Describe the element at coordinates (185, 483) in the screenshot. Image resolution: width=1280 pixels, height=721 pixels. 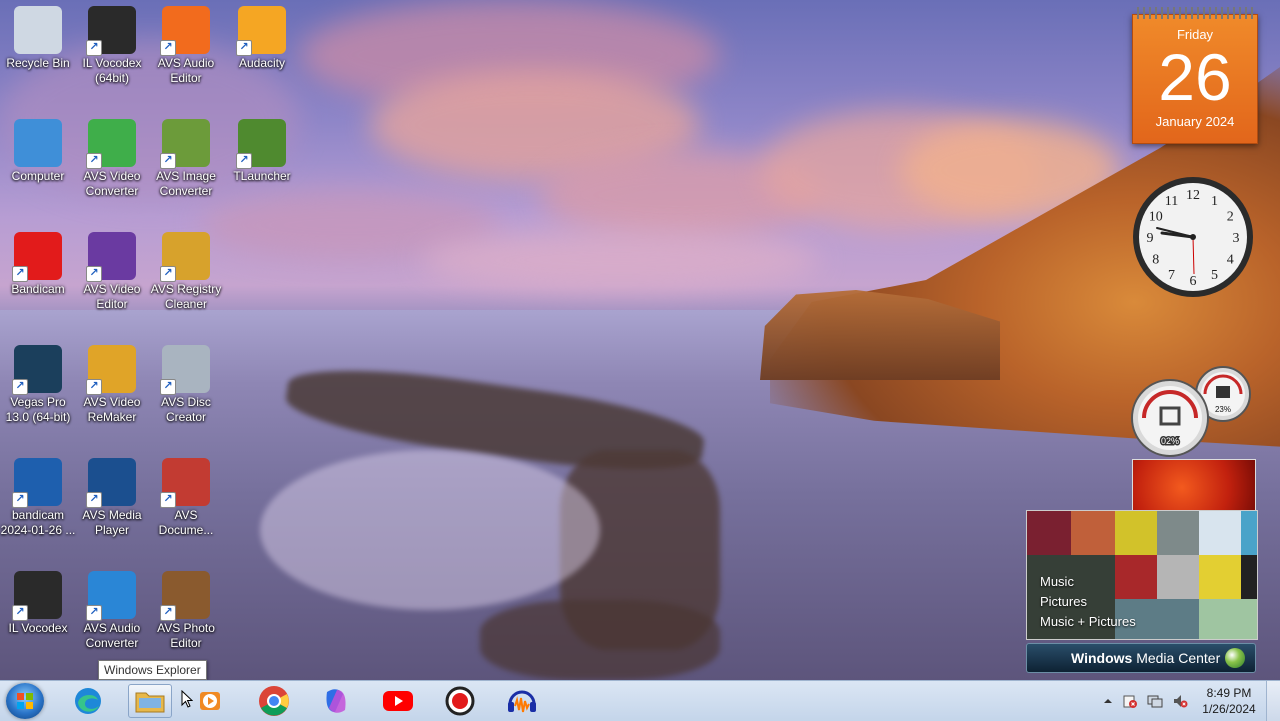
I see `avs-document-converter-icon: ↗` at that location.